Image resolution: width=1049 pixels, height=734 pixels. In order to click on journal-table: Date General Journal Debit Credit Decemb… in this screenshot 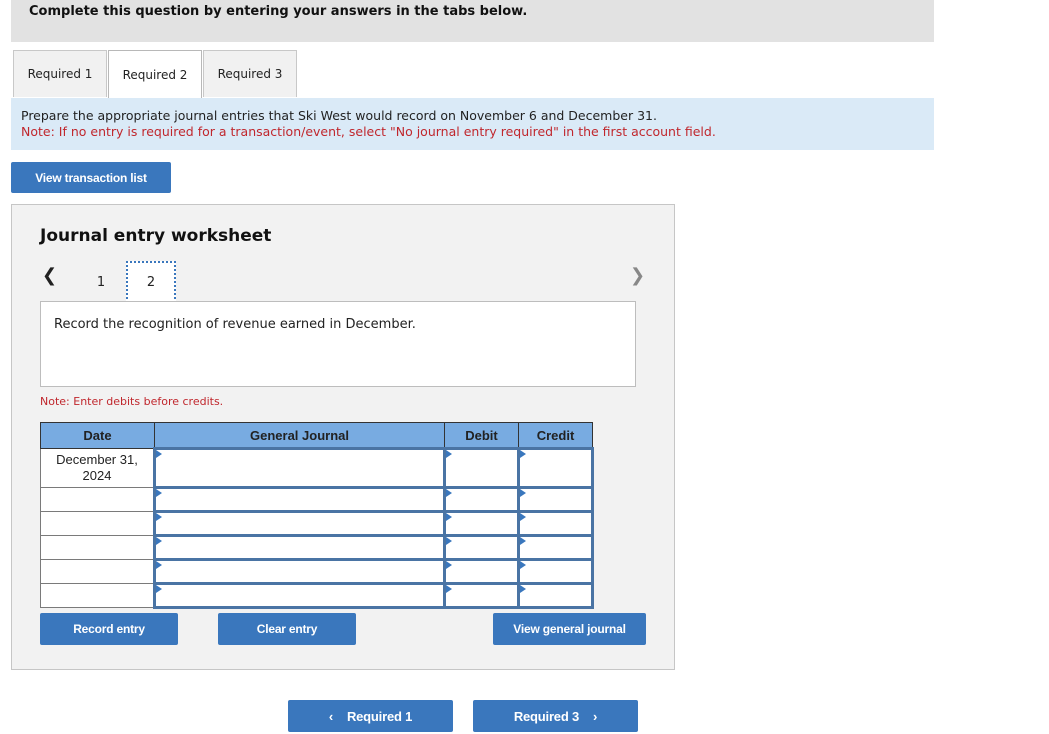, I will do `click(317, 515)`.